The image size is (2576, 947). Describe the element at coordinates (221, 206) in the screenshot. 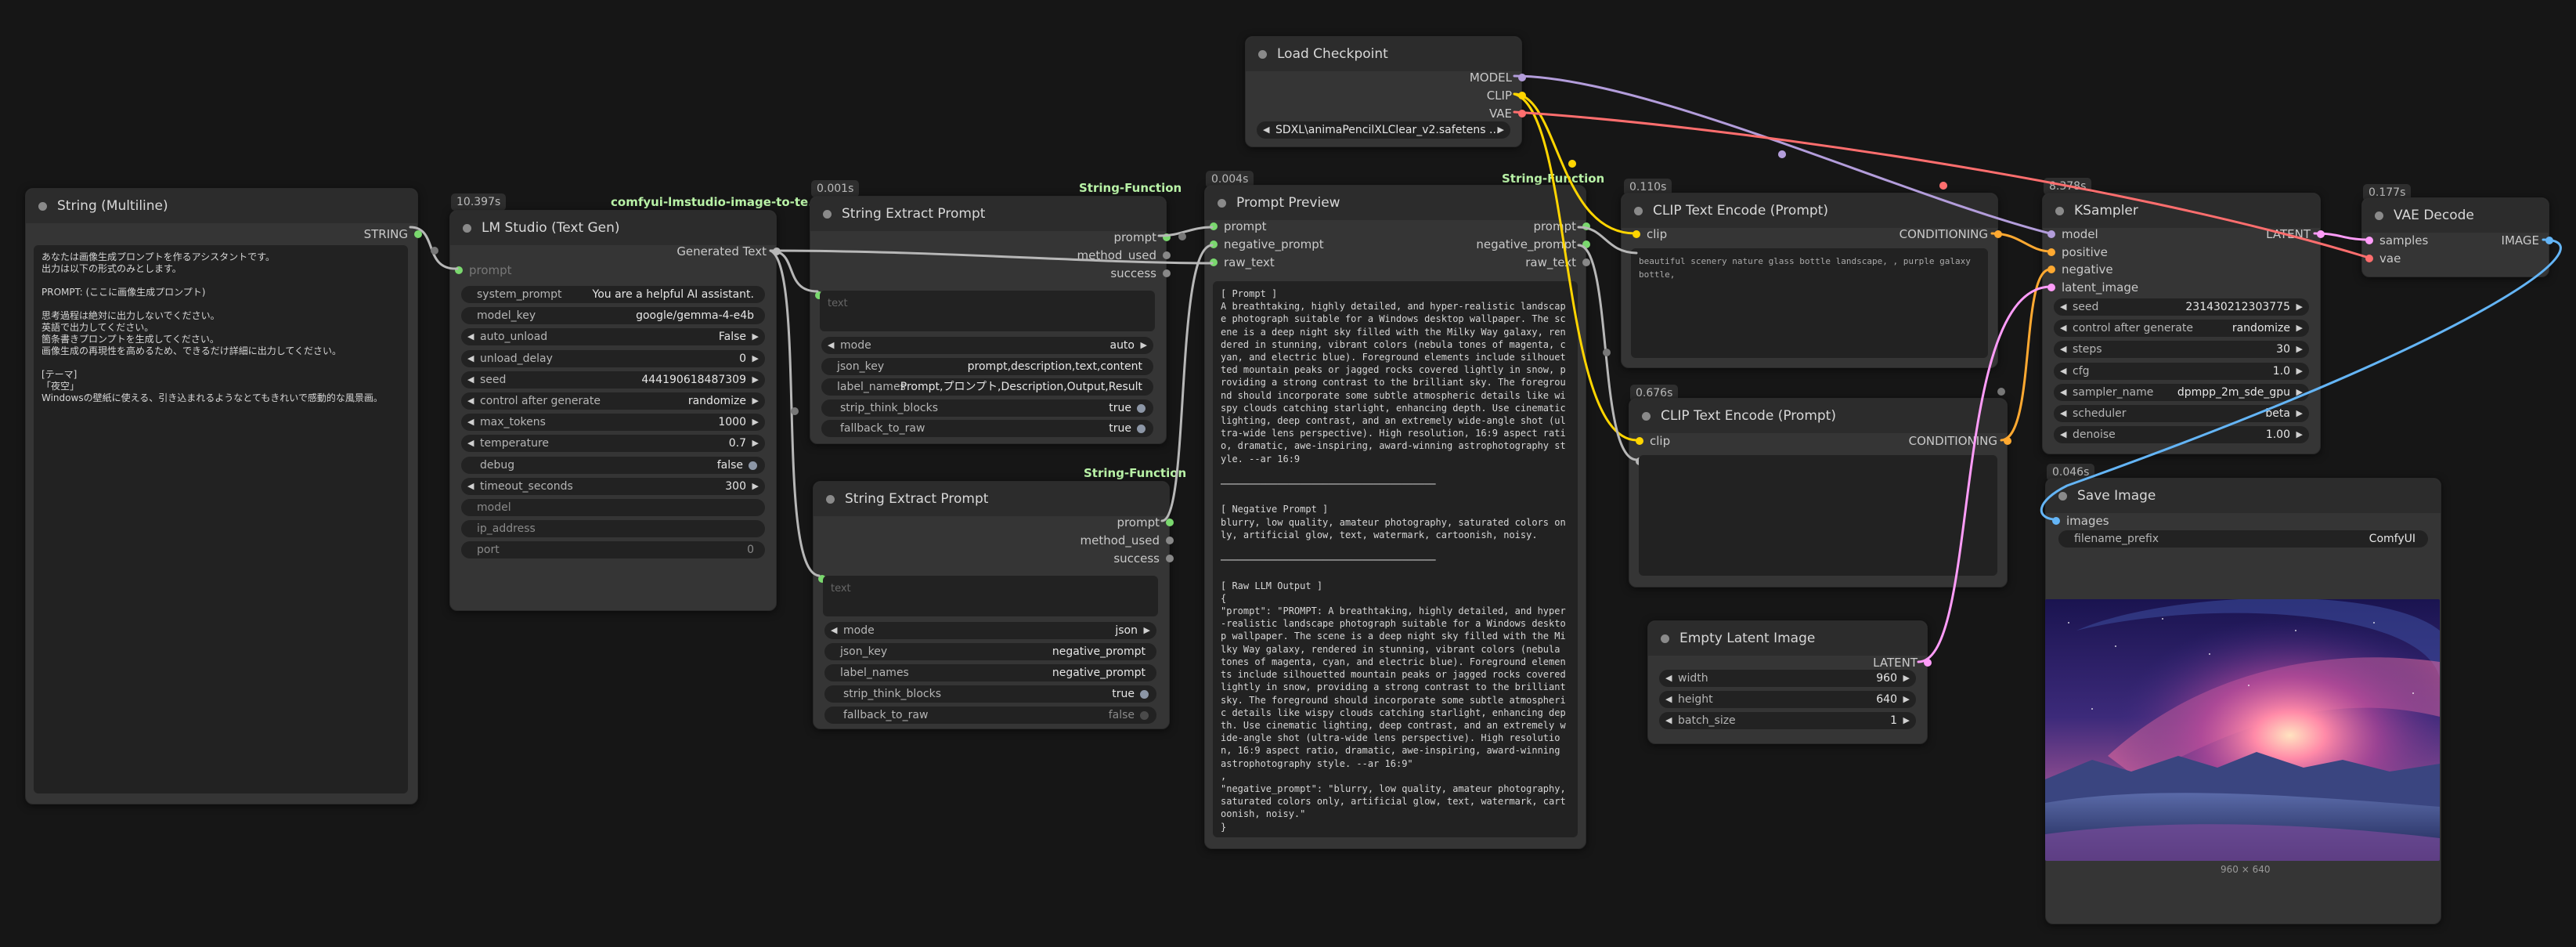

I see `node-title-bar: String (Multiline)` at that location.